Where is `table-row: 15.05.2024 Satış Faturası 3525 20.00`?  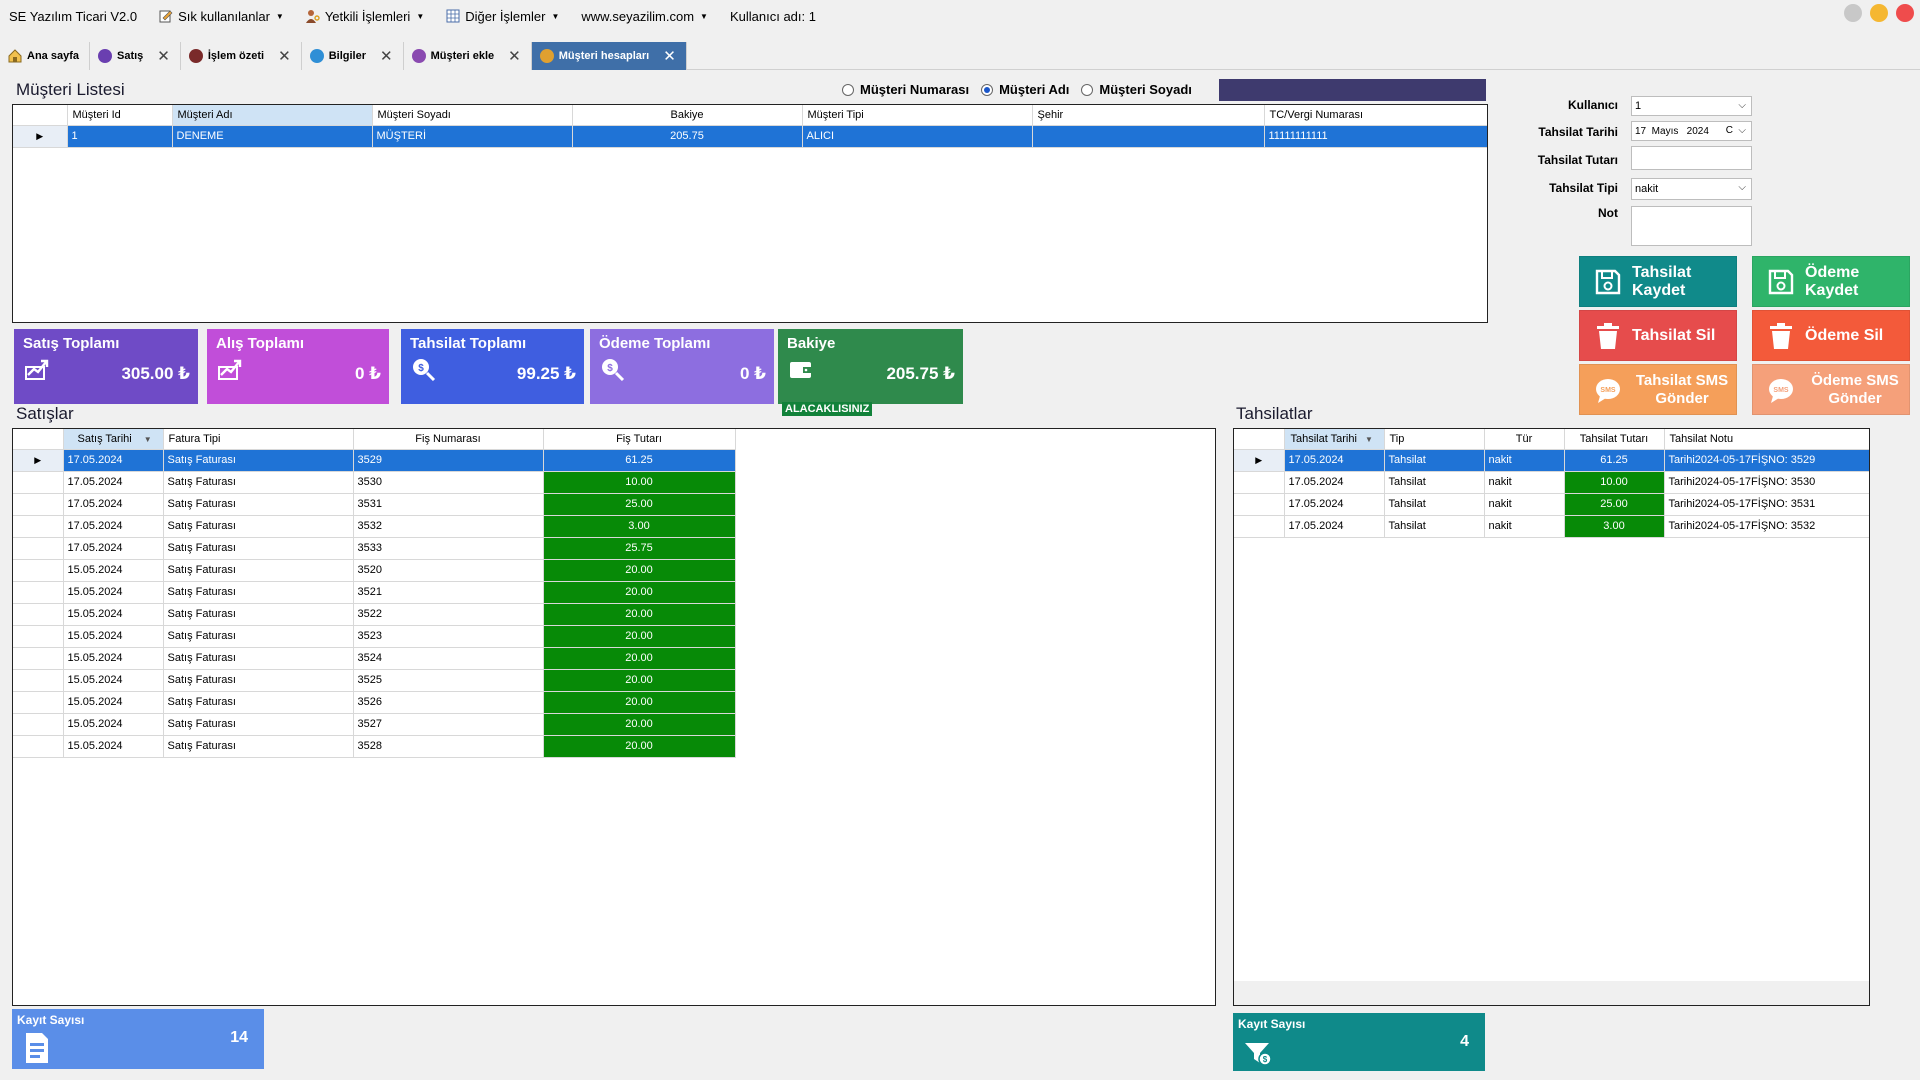
table-row: 15.05.2024 Satış Faturası 3525 20.00 is located at coordinates (374, 680).